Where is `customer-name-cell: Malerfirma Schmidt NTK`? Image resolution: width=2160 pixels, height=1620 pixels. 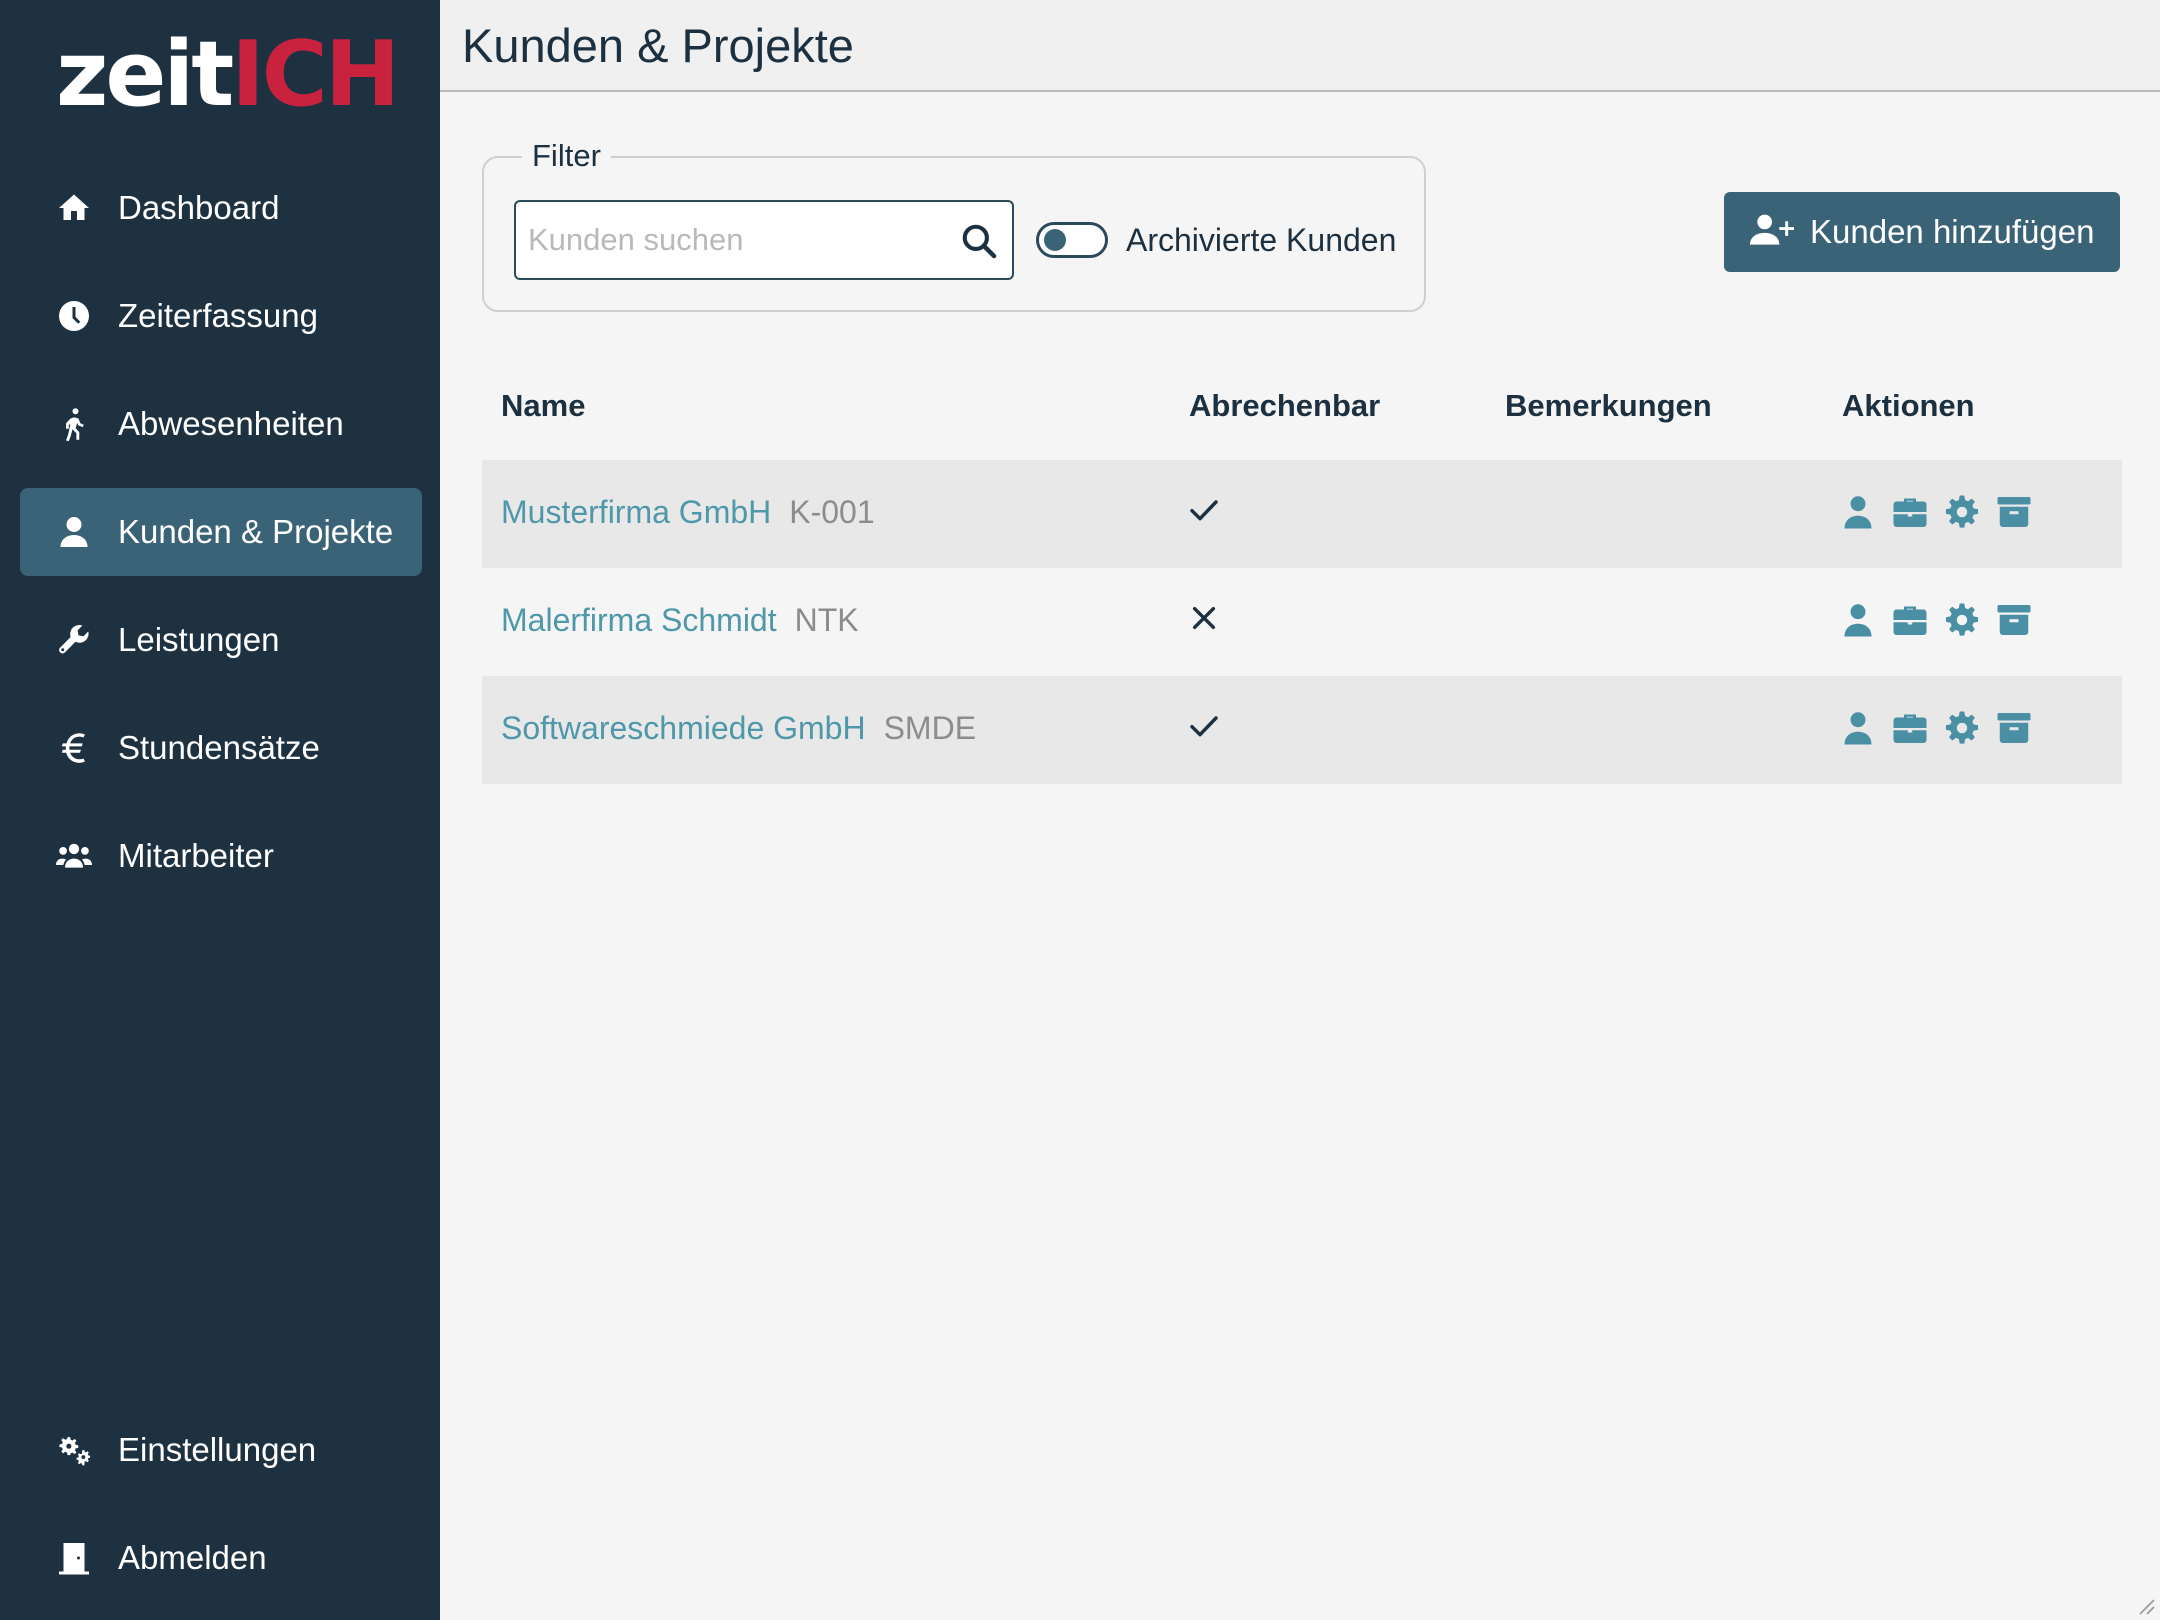
customer-name-cell: Malerfirma Schmidt NTK is located at coordinates (680, 620).